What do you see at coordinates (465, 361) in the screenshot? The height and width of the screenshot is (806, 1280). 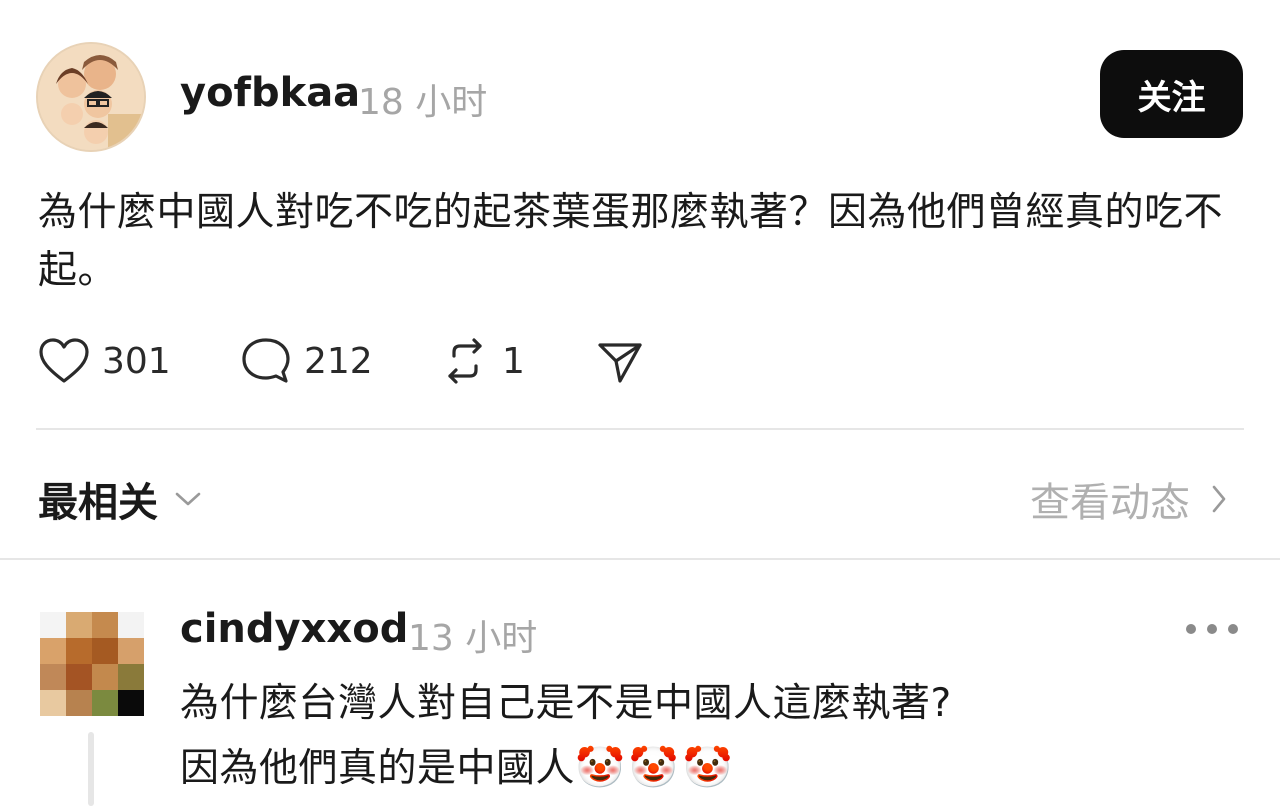 I see `repost-arrows-icon` at bounding box center [465, 361].